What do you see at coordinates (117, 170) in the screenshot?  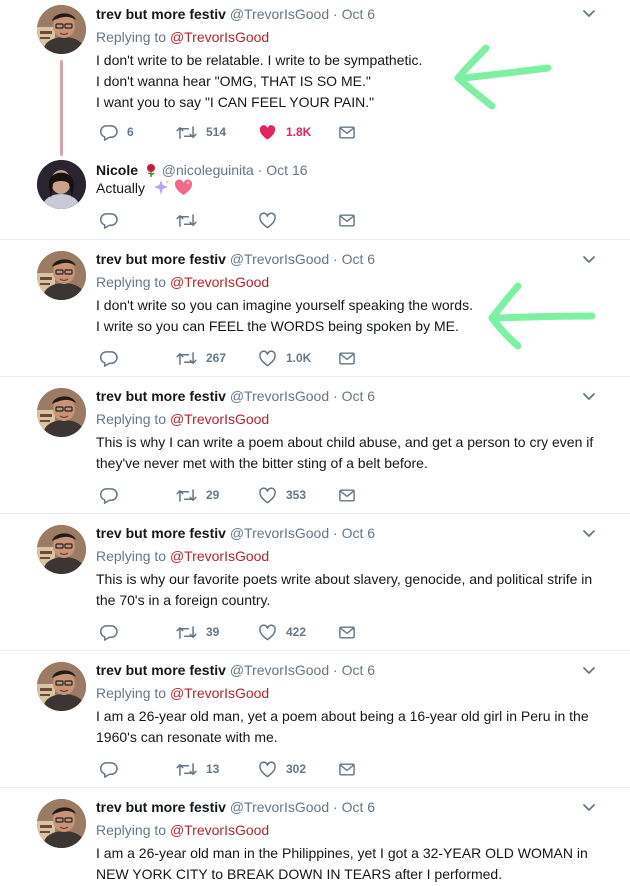 I see `display-name: Nicole` at bounding box center [117, 170].